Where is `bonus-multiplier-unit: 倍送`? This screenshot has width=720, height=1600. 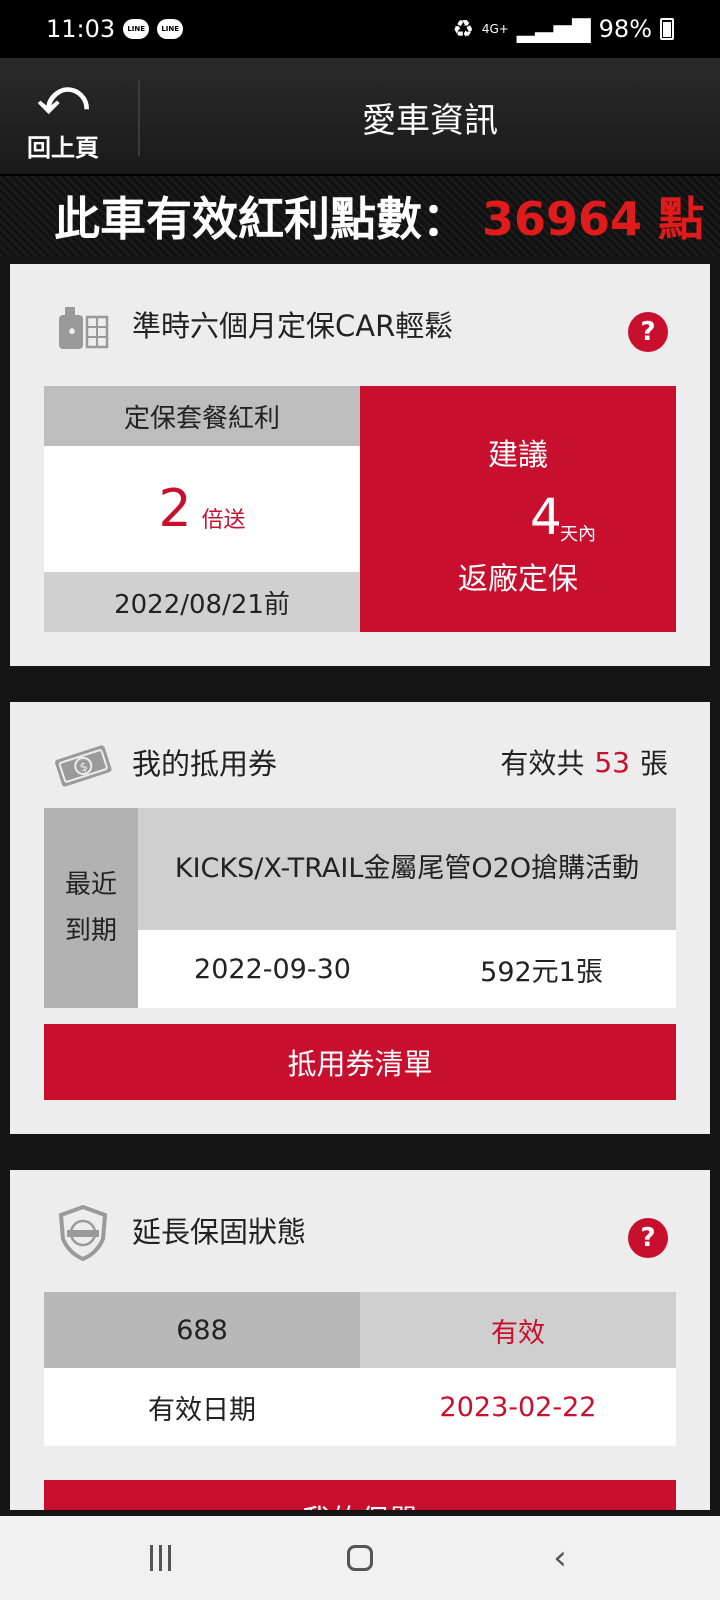
bonus-multiplier-unit: 倍送 is located at coordinates (223, 520).